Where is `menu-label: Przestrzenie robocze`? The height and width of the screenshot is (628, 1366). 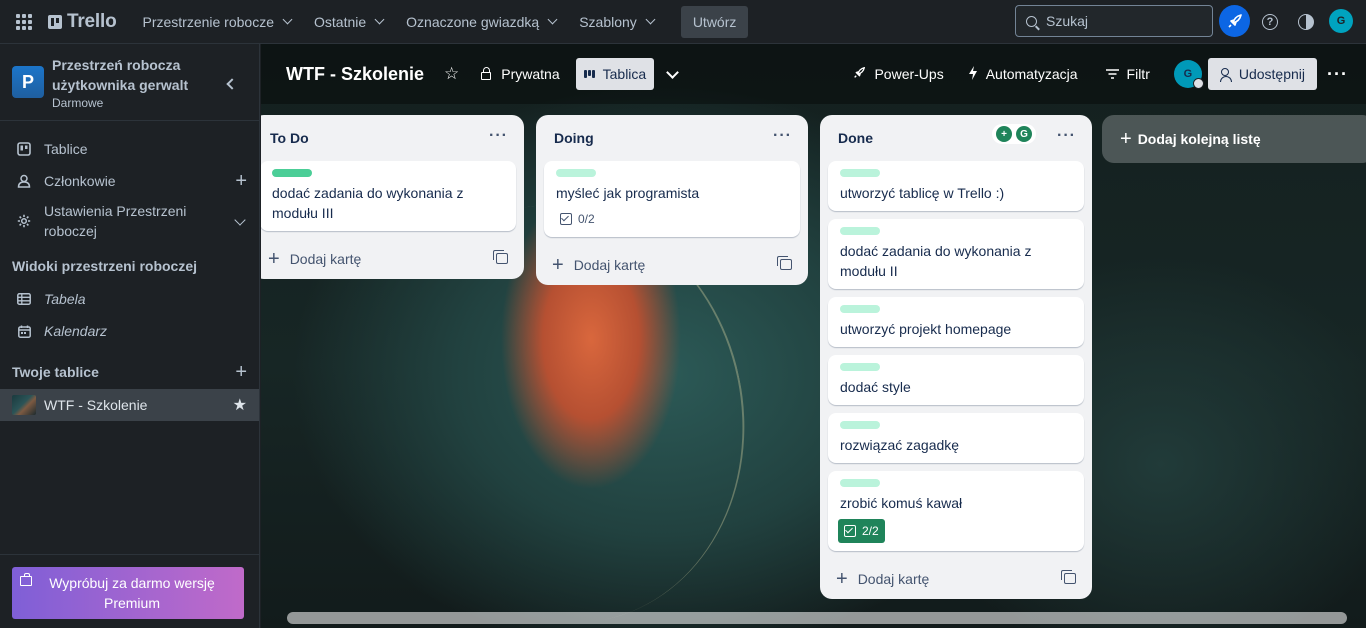 menu-label: Przestrzenie robocze is located at coordinates (208, 21).